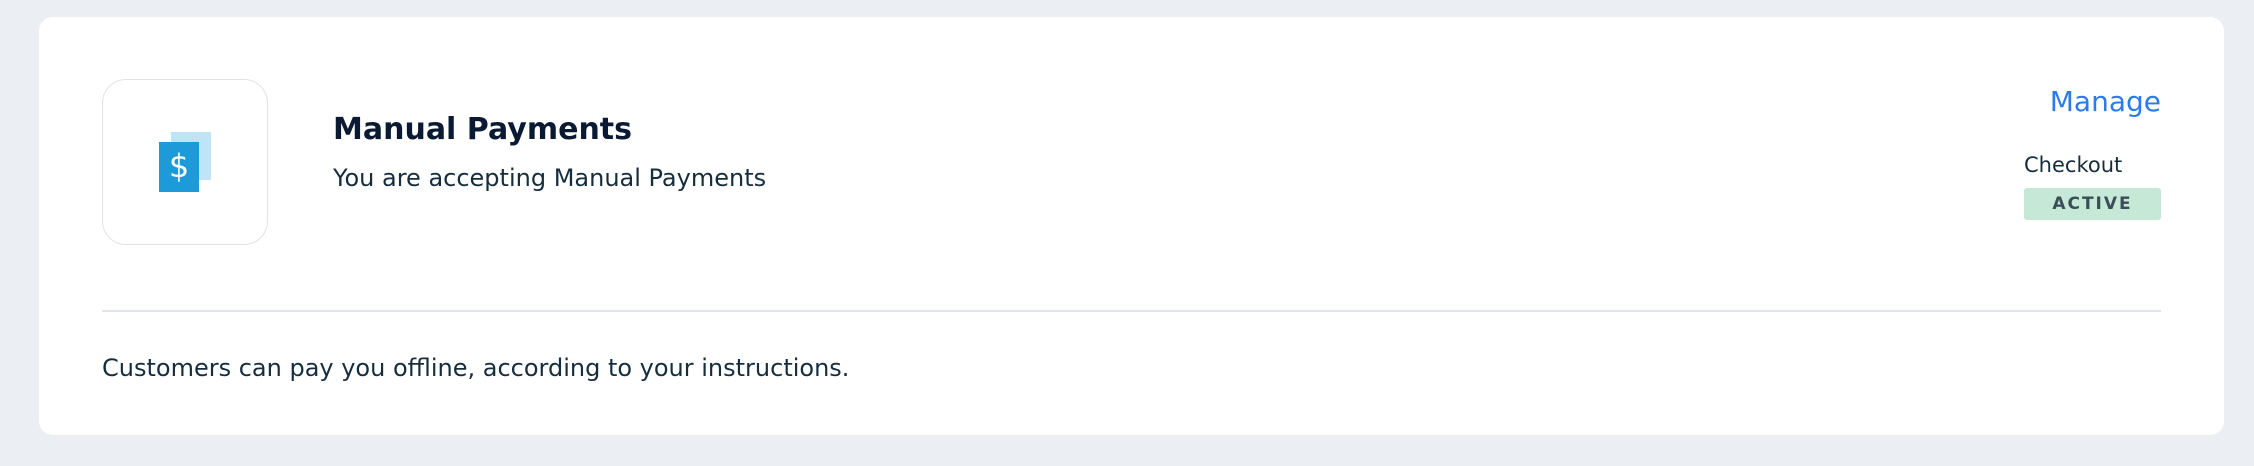 This screenshot has height=466, width=2254. What do you see at coordinates (2092, 204) in the screenshot?
I see `status-badge: ACTIVE` at bounding box center [2092, 204].